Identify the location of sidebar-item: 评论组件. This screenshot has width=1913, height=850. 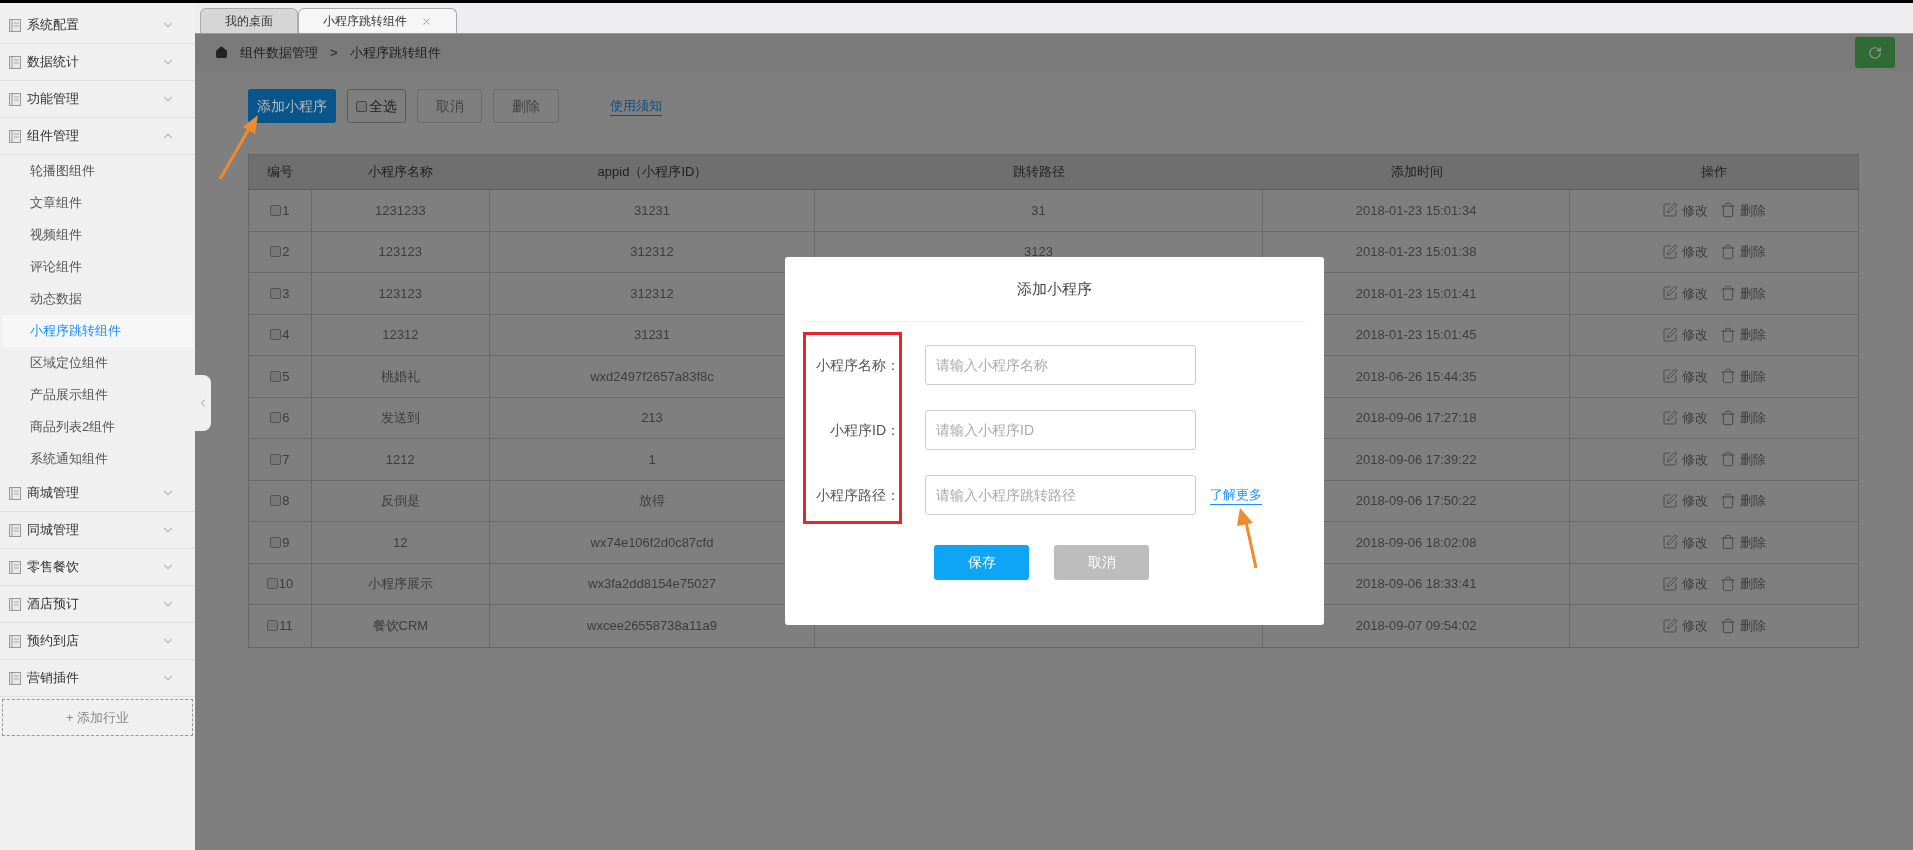
(97, 267).